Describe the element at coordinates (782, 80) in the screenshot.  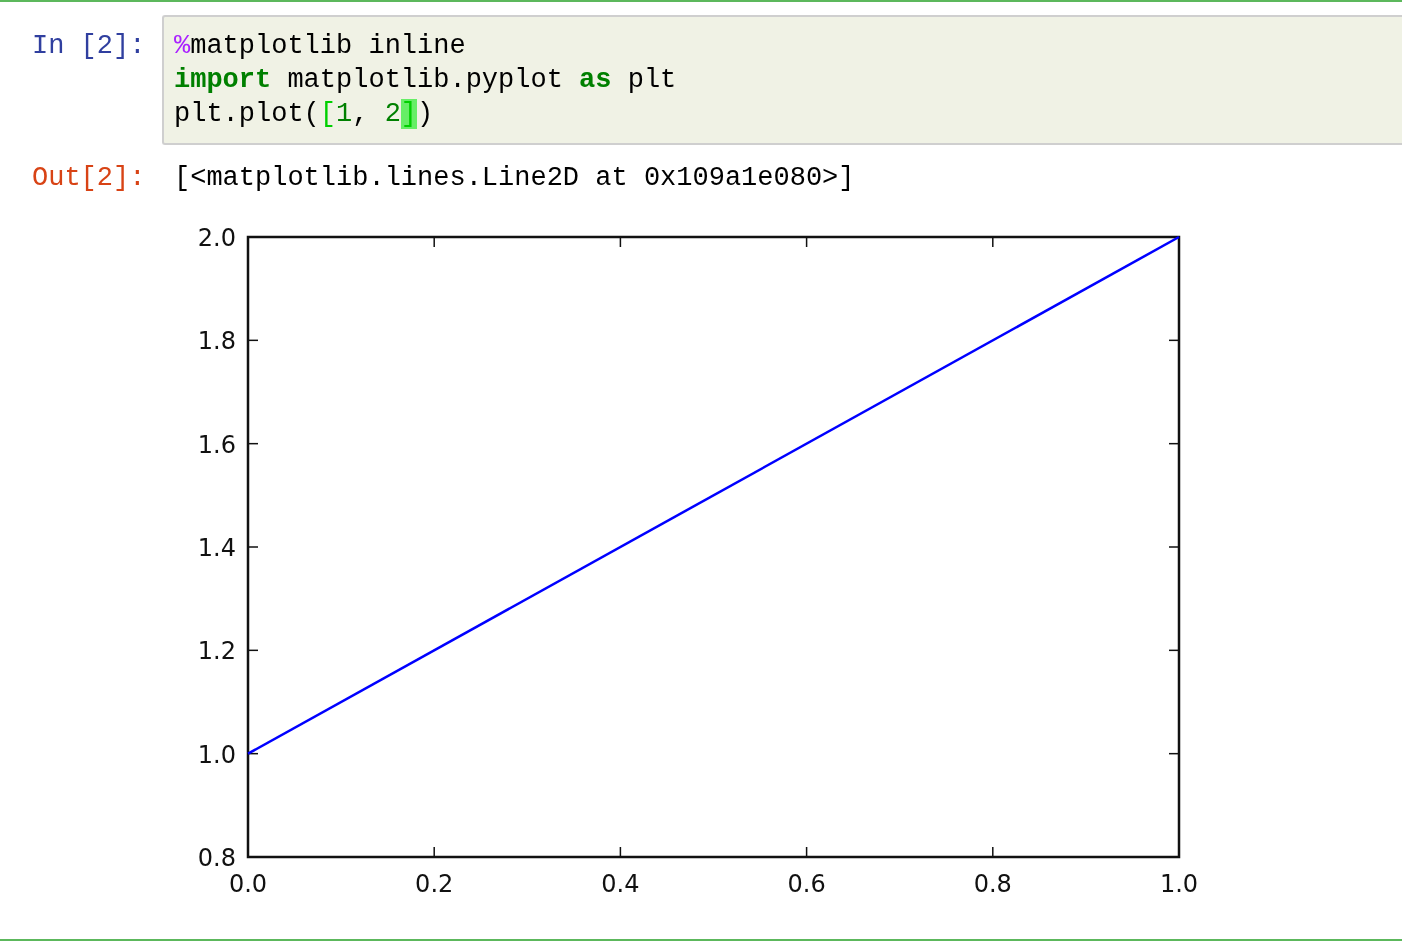
I see `code-input: %matplotlib inline import matplotlib.pyplot as plt plt.plot([1, 2])` at that location.